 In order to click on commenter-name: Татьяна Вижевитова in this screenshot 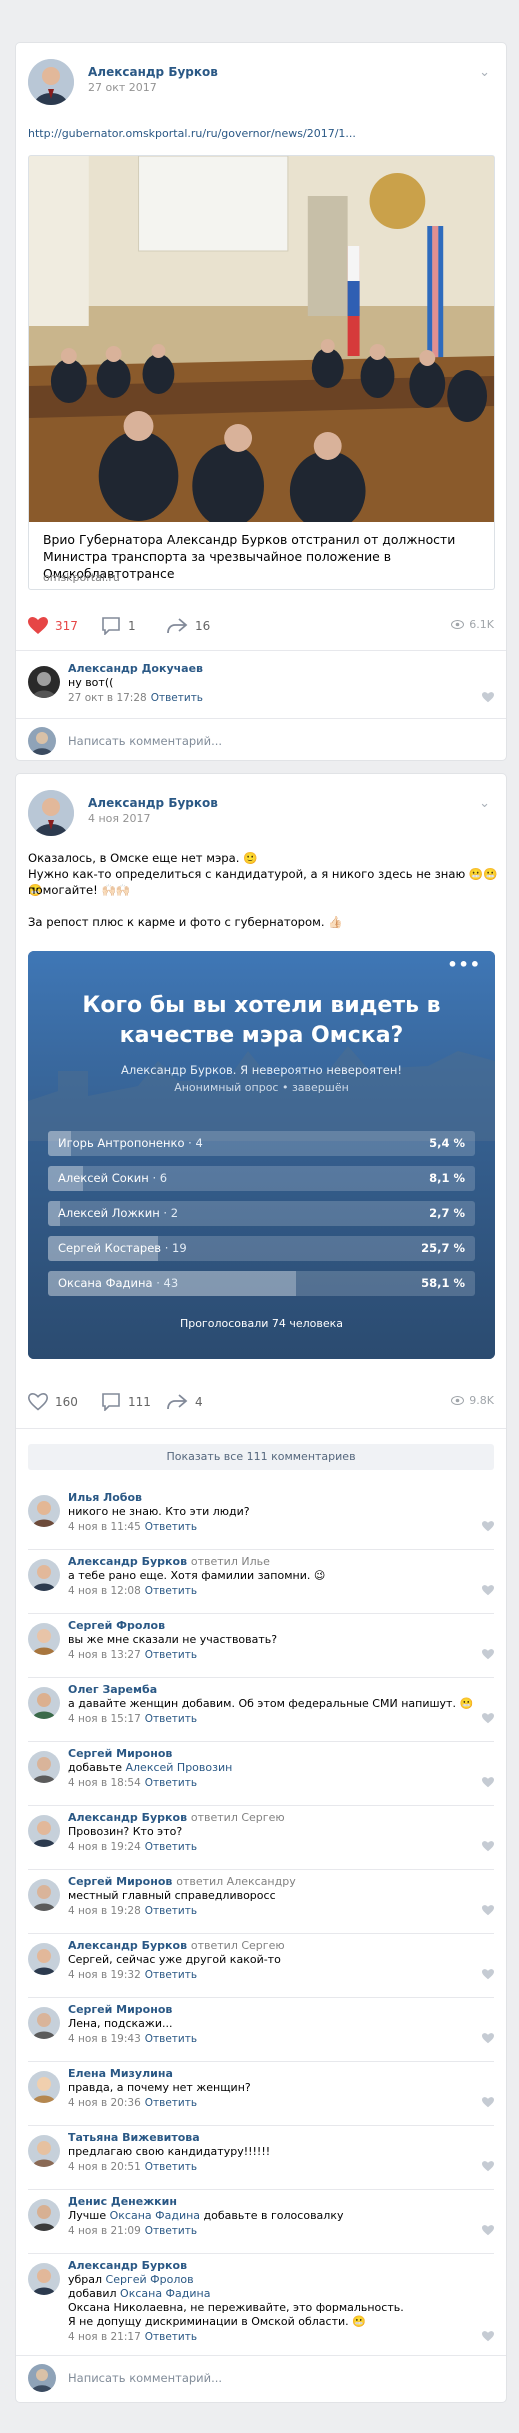, I will do `click(134, 2137)`.